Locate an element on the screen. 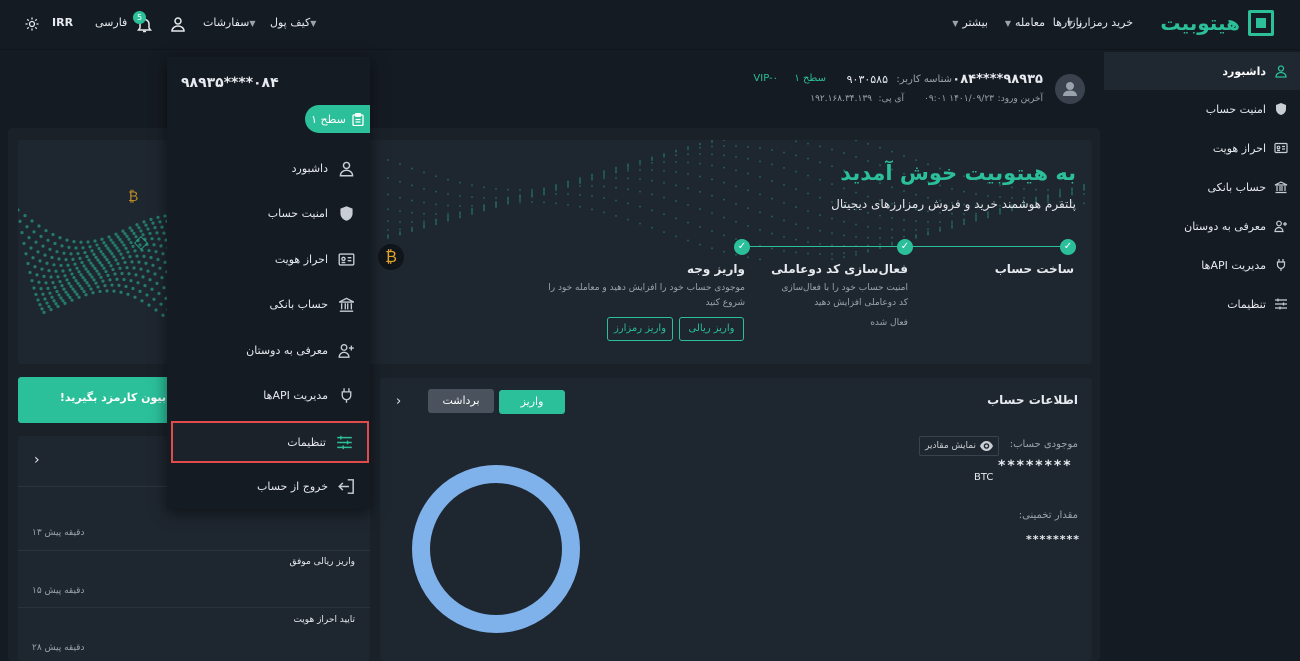  nav-wallet: ▼کیف پول is located at coordinates (295, 22).